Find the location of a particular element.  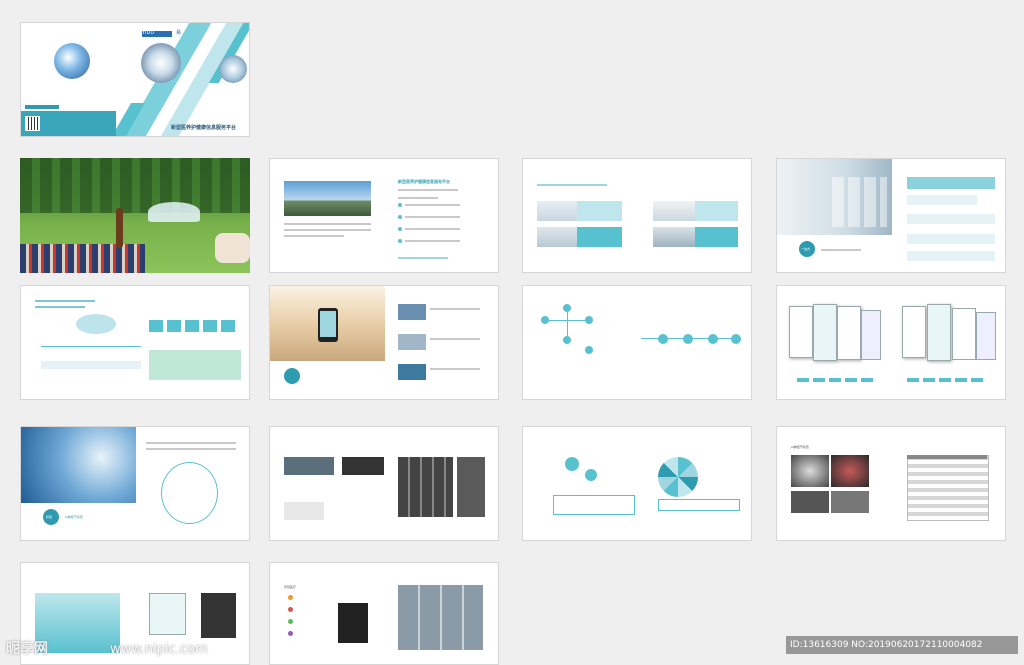

watermark-url: www.nipic.com is located at coordinates (159, 649).